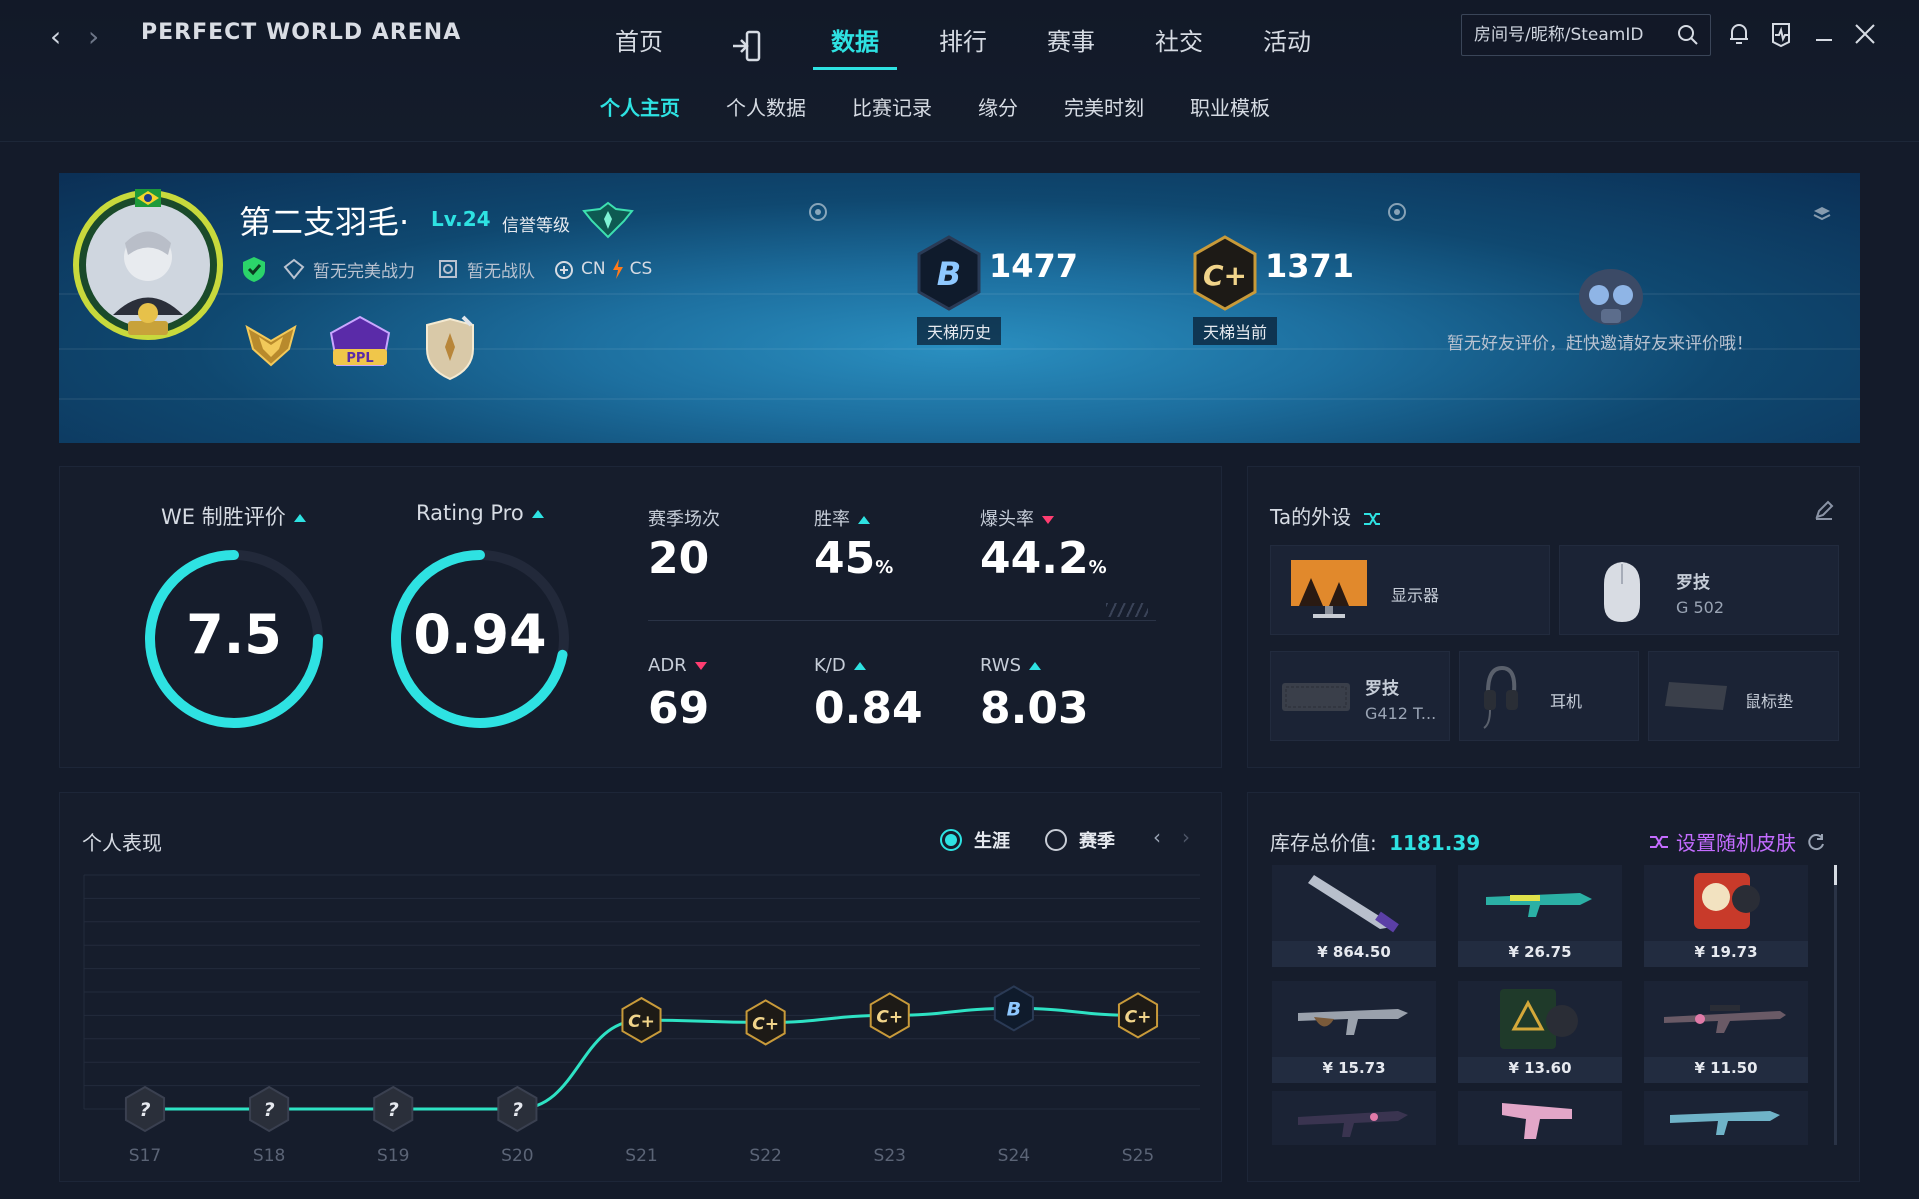 The height and width of the screenshot is (1199, 1919). I want to click on monitor-icon, so click(1329, 589).